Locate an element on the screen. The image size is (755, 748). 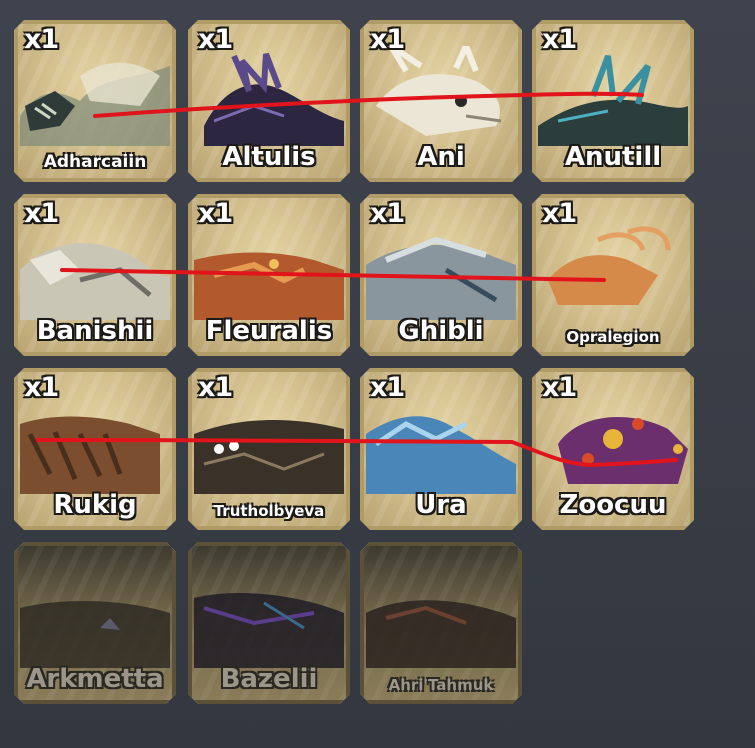
card-name: Rukig is located at coordinates (95, 505).